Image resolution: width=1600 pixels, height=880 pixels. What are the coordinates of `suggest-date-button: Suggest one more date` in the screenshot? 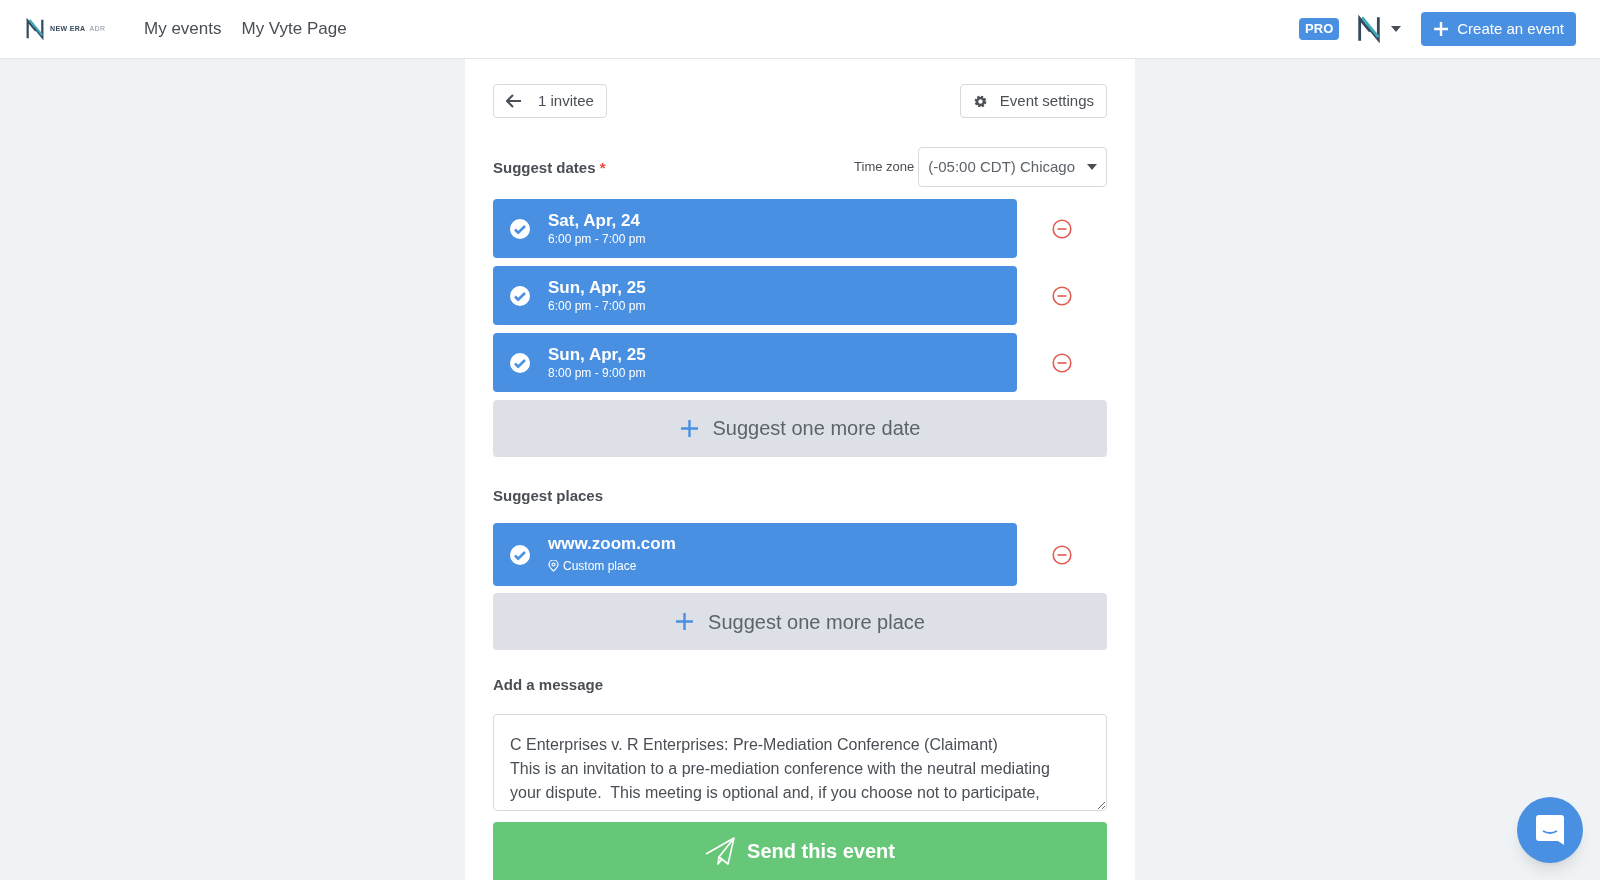 It's located at (800, 428).